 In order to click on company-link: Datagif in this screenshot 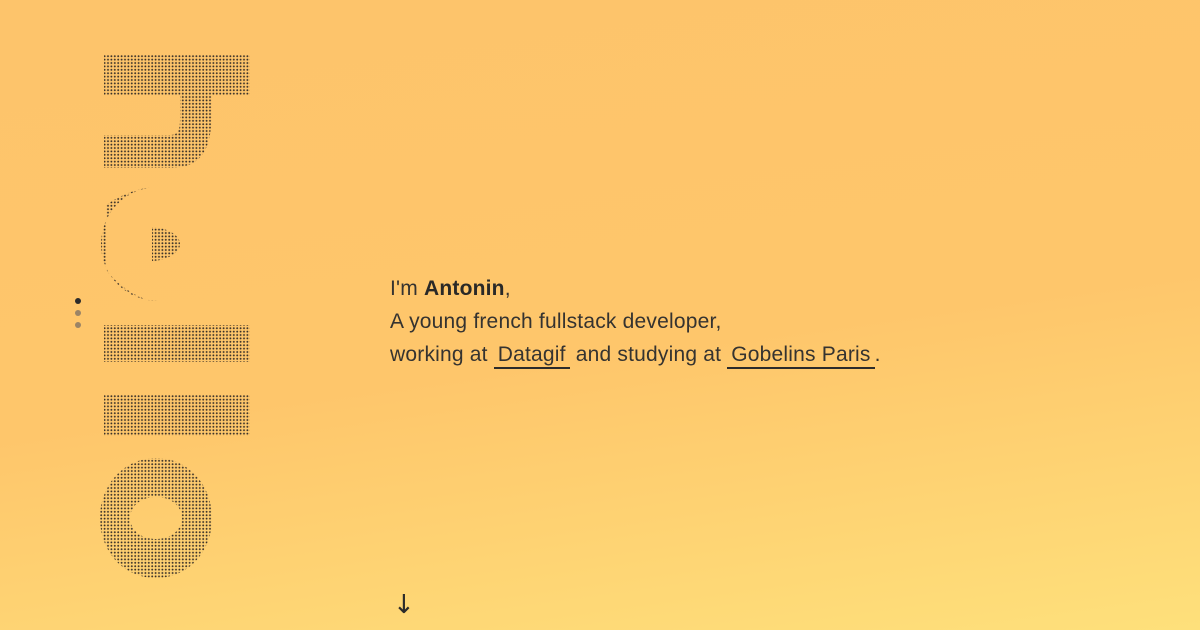, I will do `click(531, 356)`.